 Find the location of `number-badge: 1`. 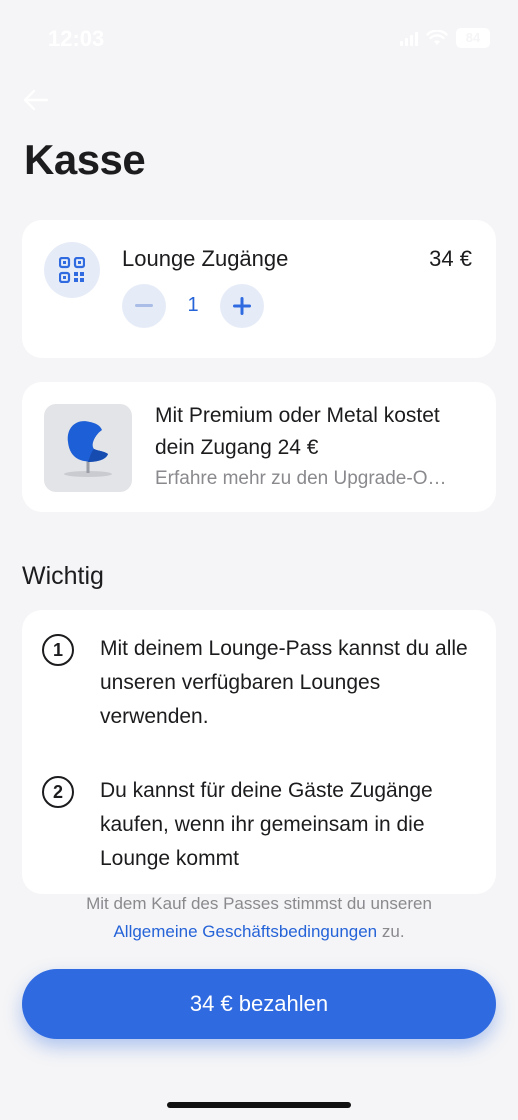

number-badge: 1 is located at coordinates (58, 650).